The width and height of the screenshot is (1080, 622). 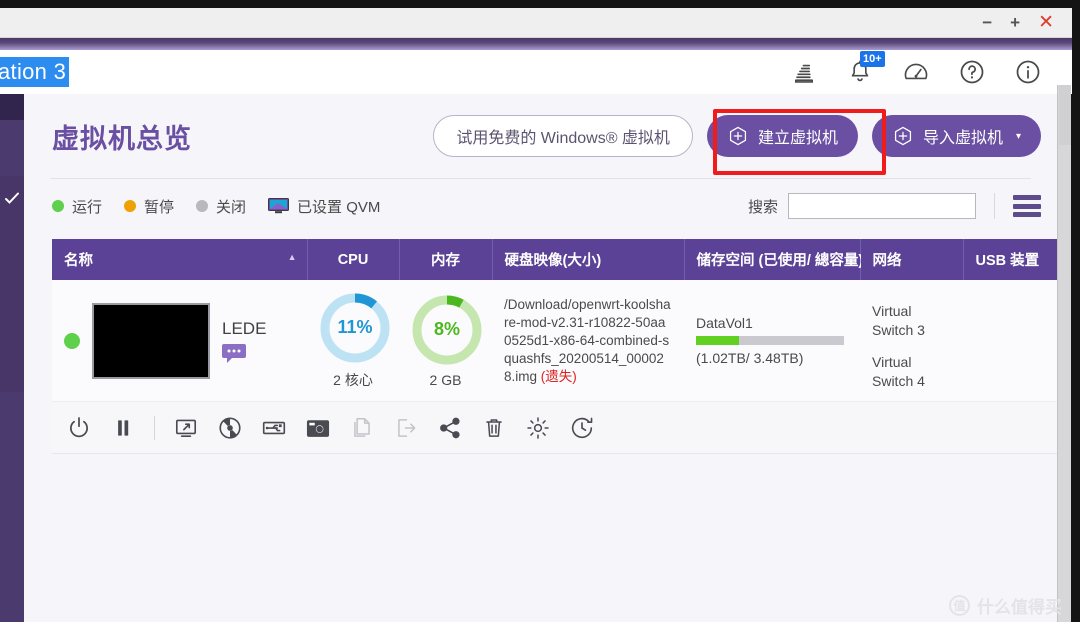 I want to click on comment-icon, so click(x=235, y=353).